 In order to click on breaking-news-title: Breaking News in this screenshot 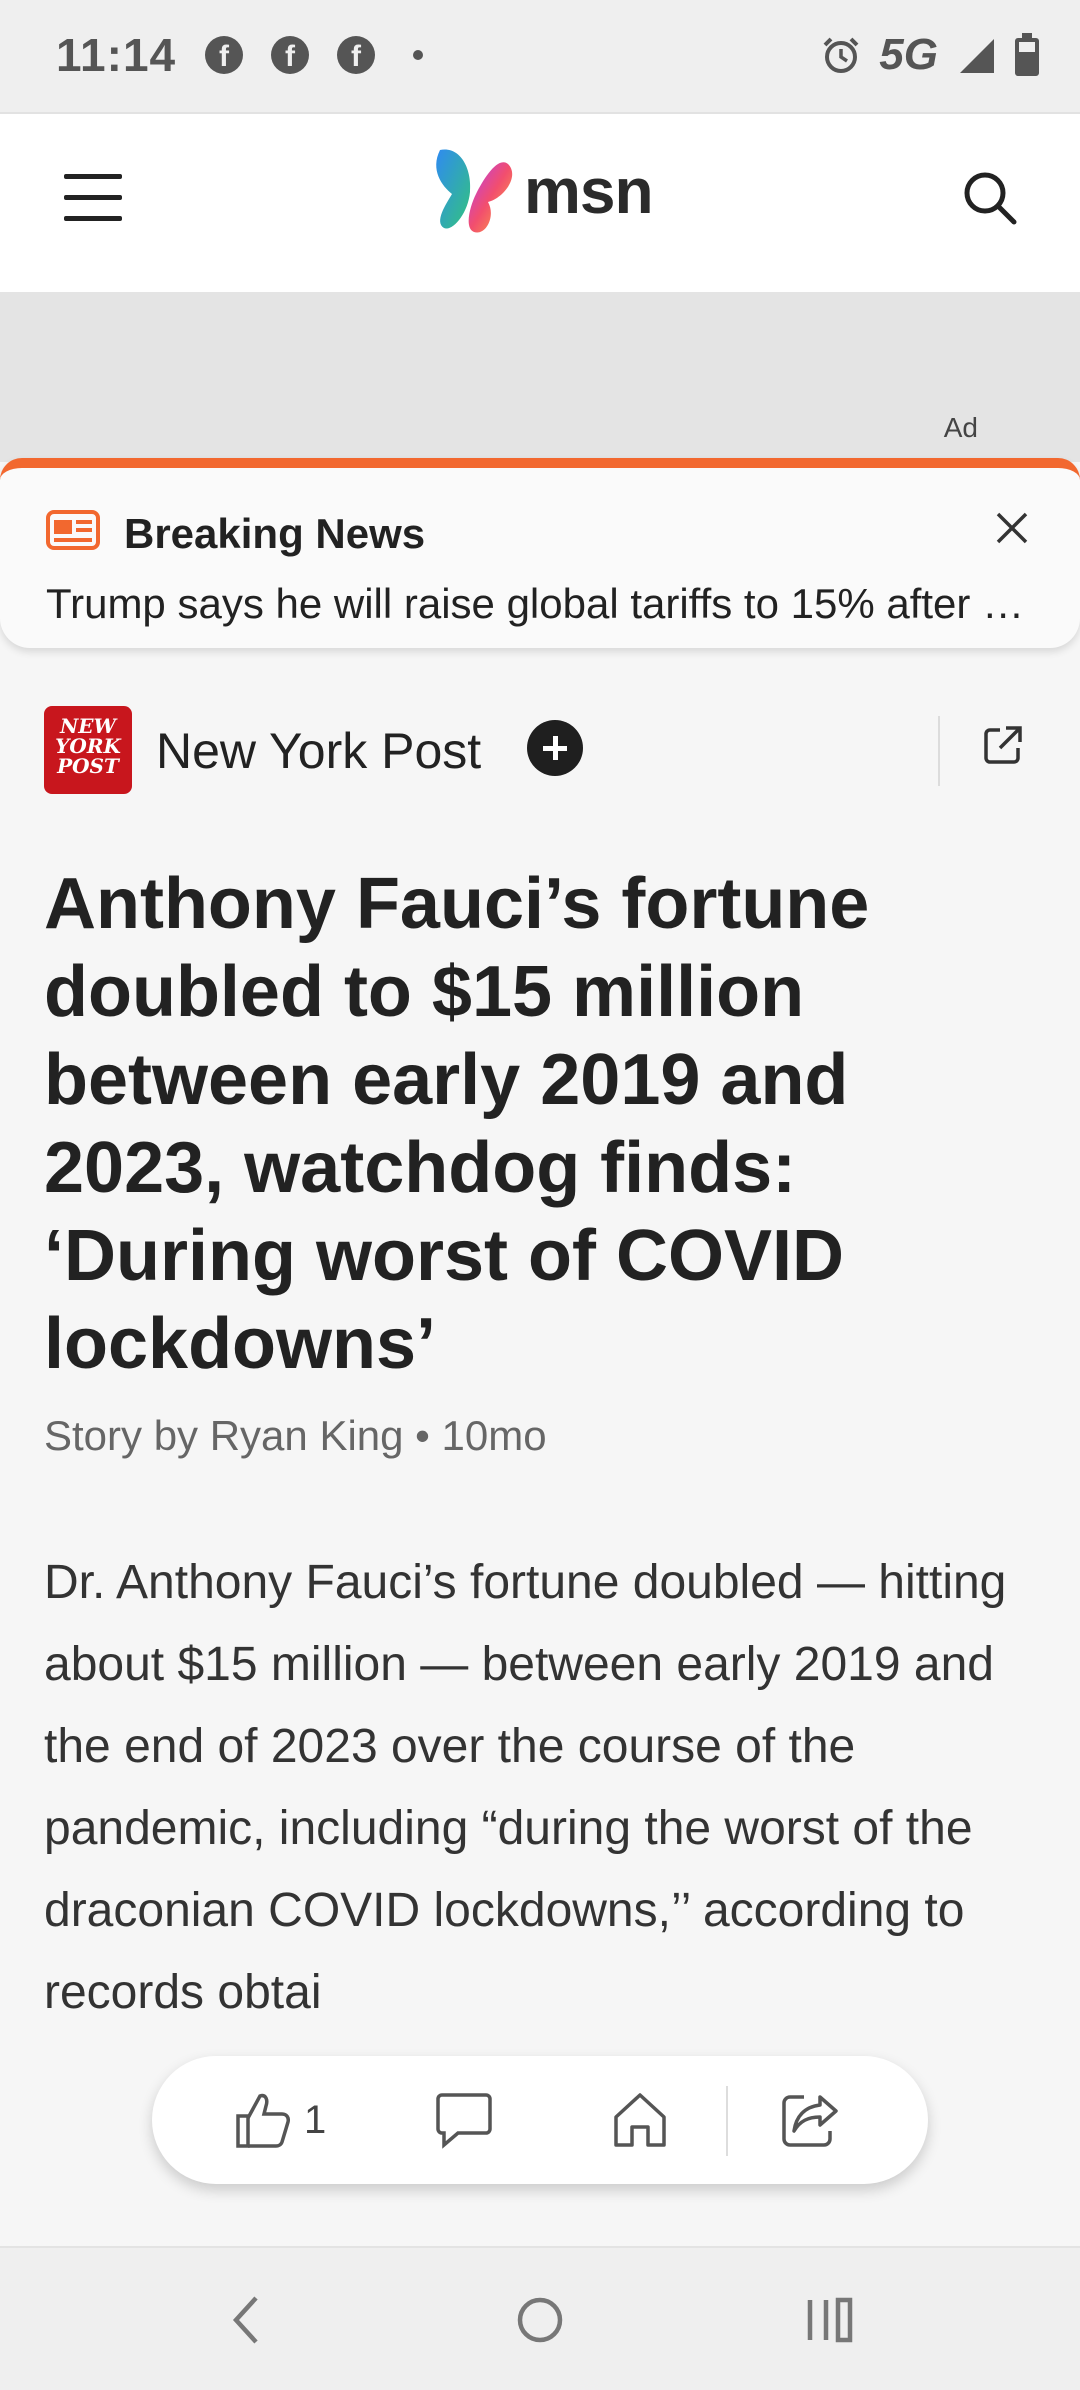, I will do `click(275, 533)`.